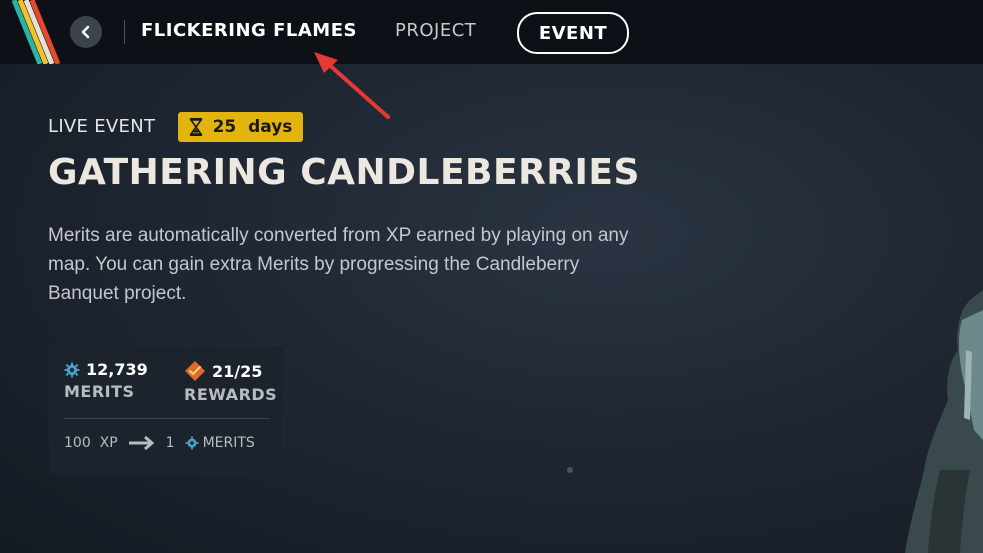 The width and height of the screenshot is (983, 553). I want to click on tab-project: PROJECT, so click(435, 30).